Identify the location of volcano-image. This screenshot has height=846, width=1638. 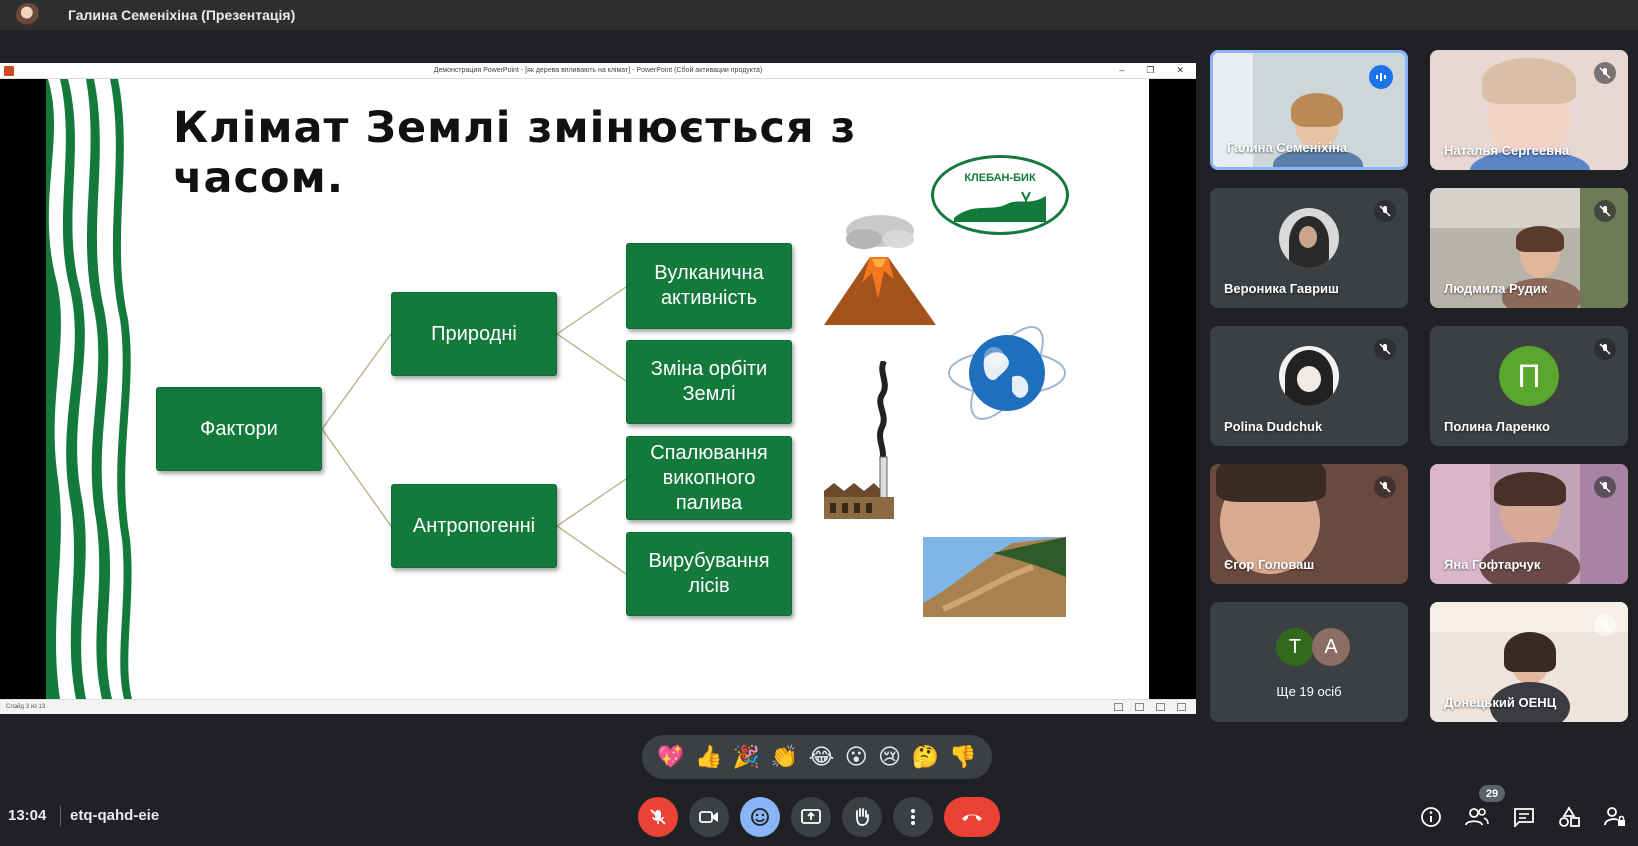
(880, 270).